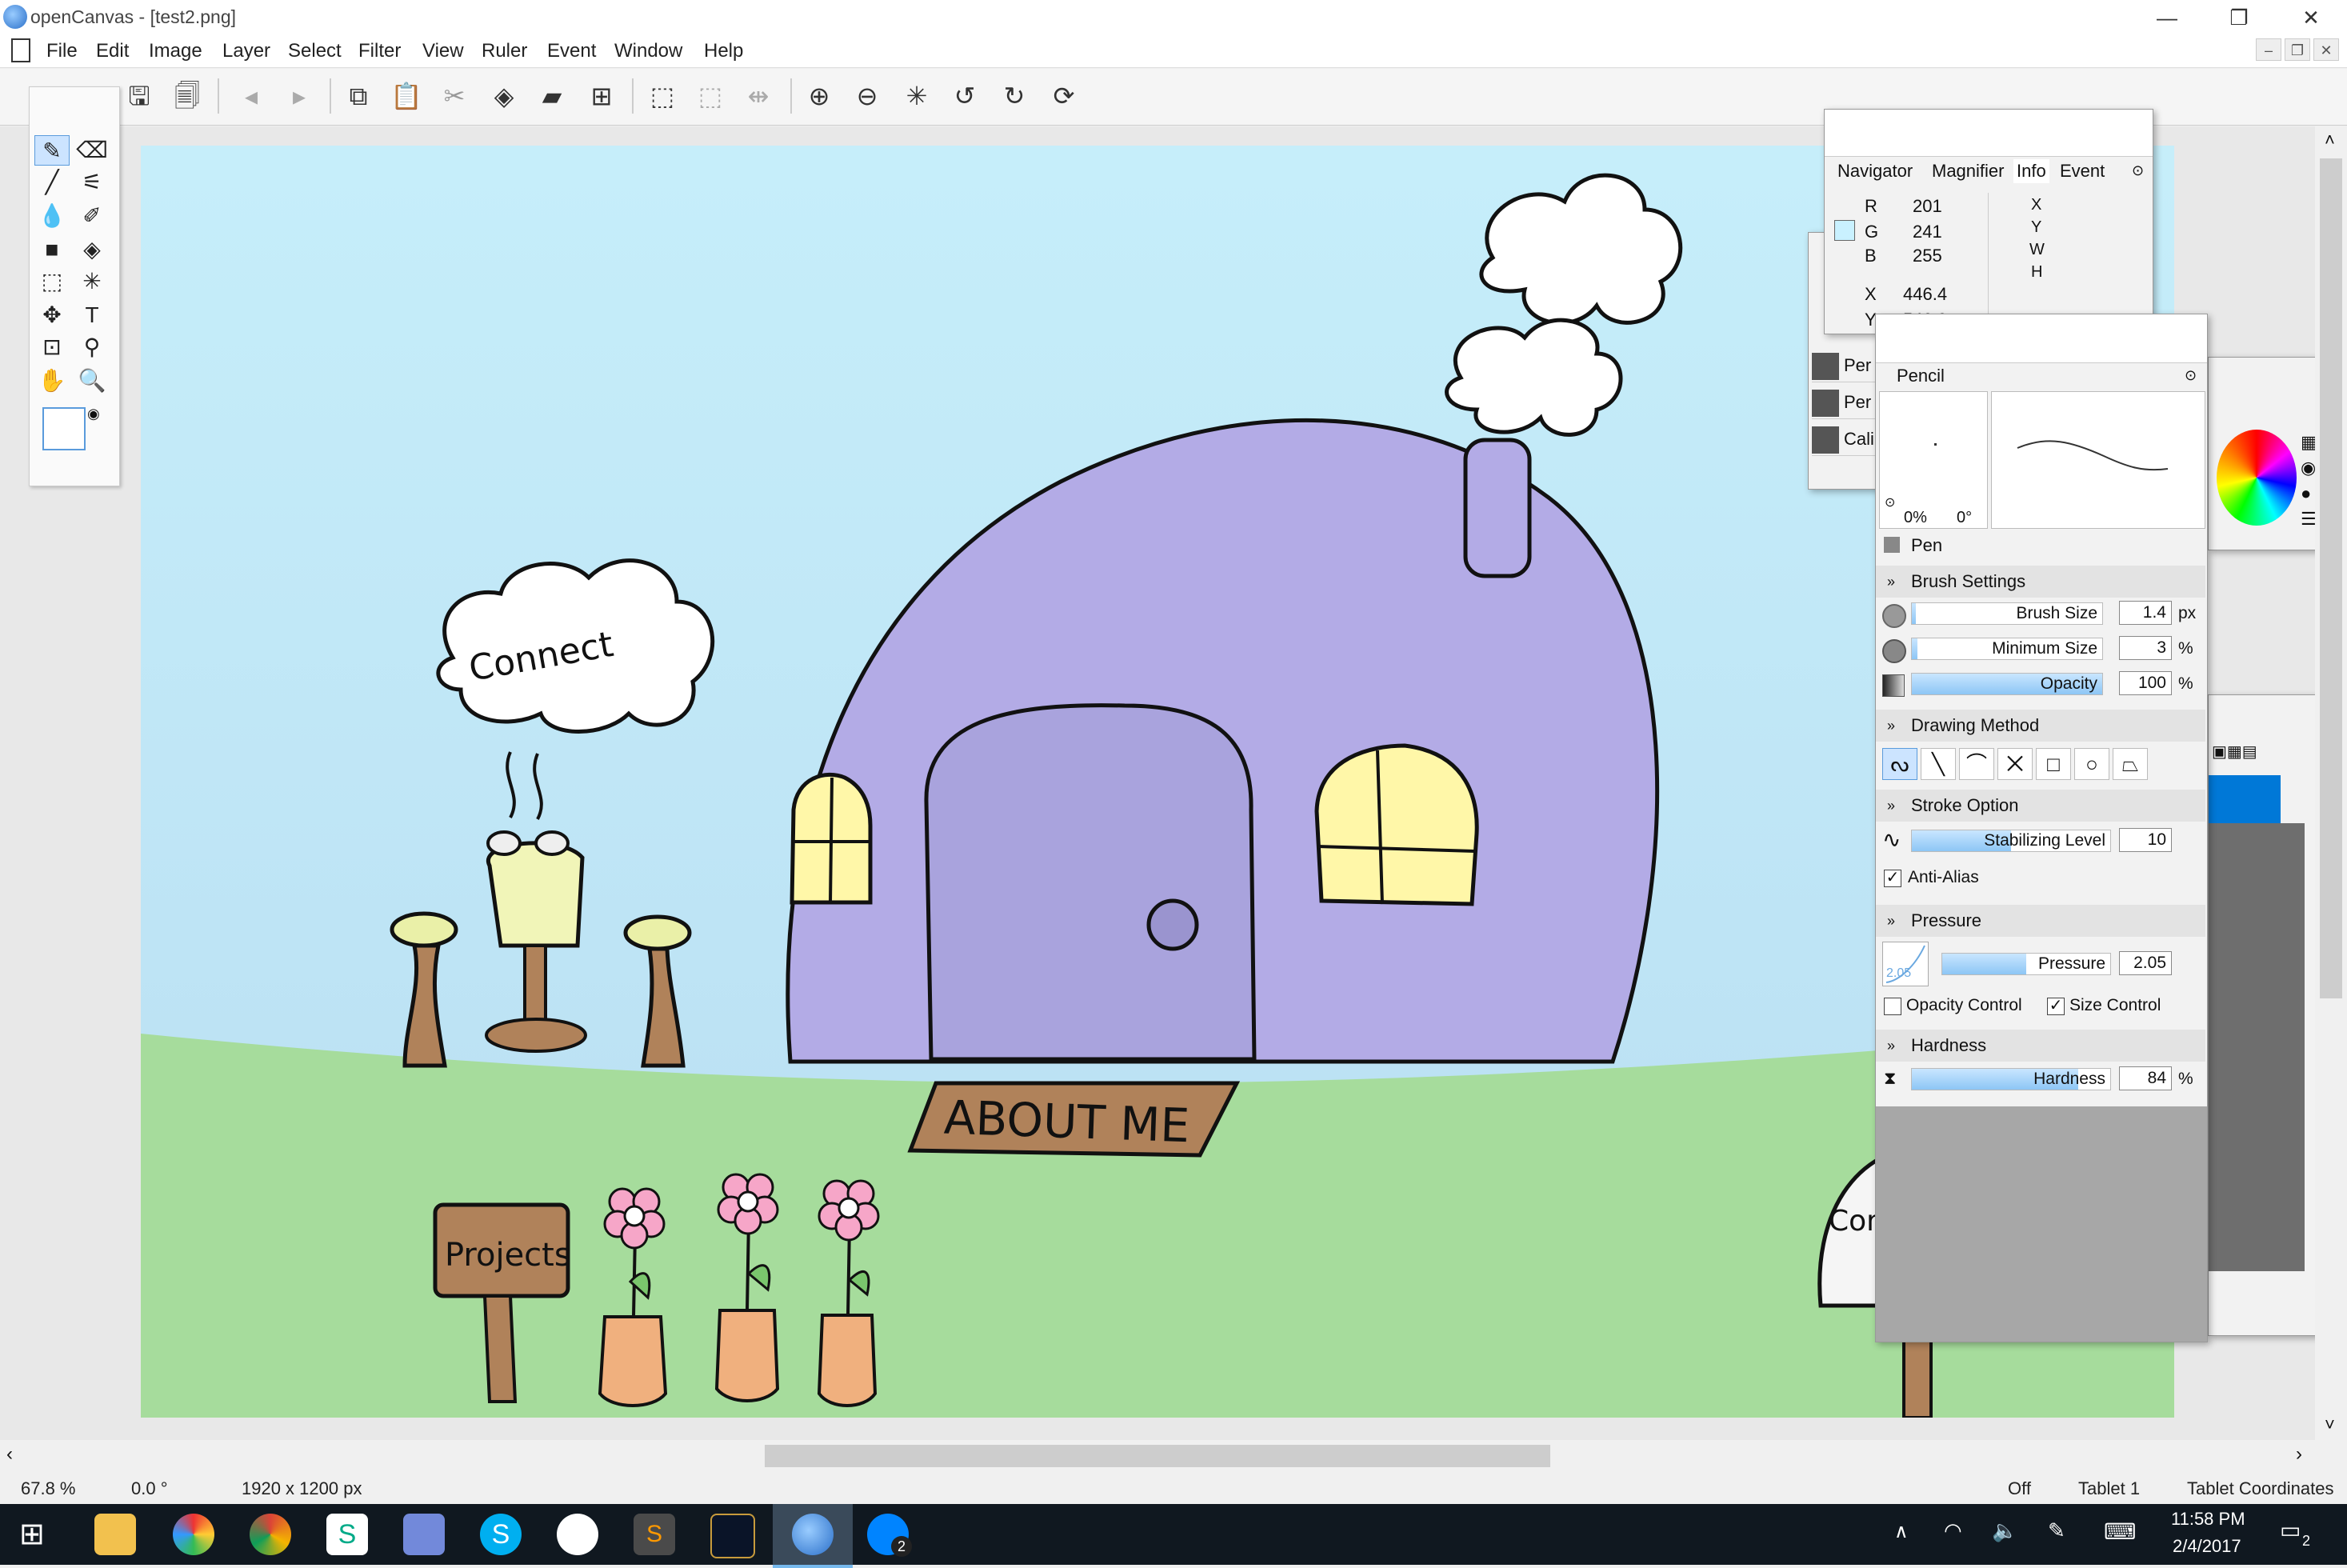 This screenshot has height=1568, width=2347. What do you see at coordinates (2331, 578) in the screenshot?
I see `vertical-scroll-thumb` at bounding box center [2331, 578].